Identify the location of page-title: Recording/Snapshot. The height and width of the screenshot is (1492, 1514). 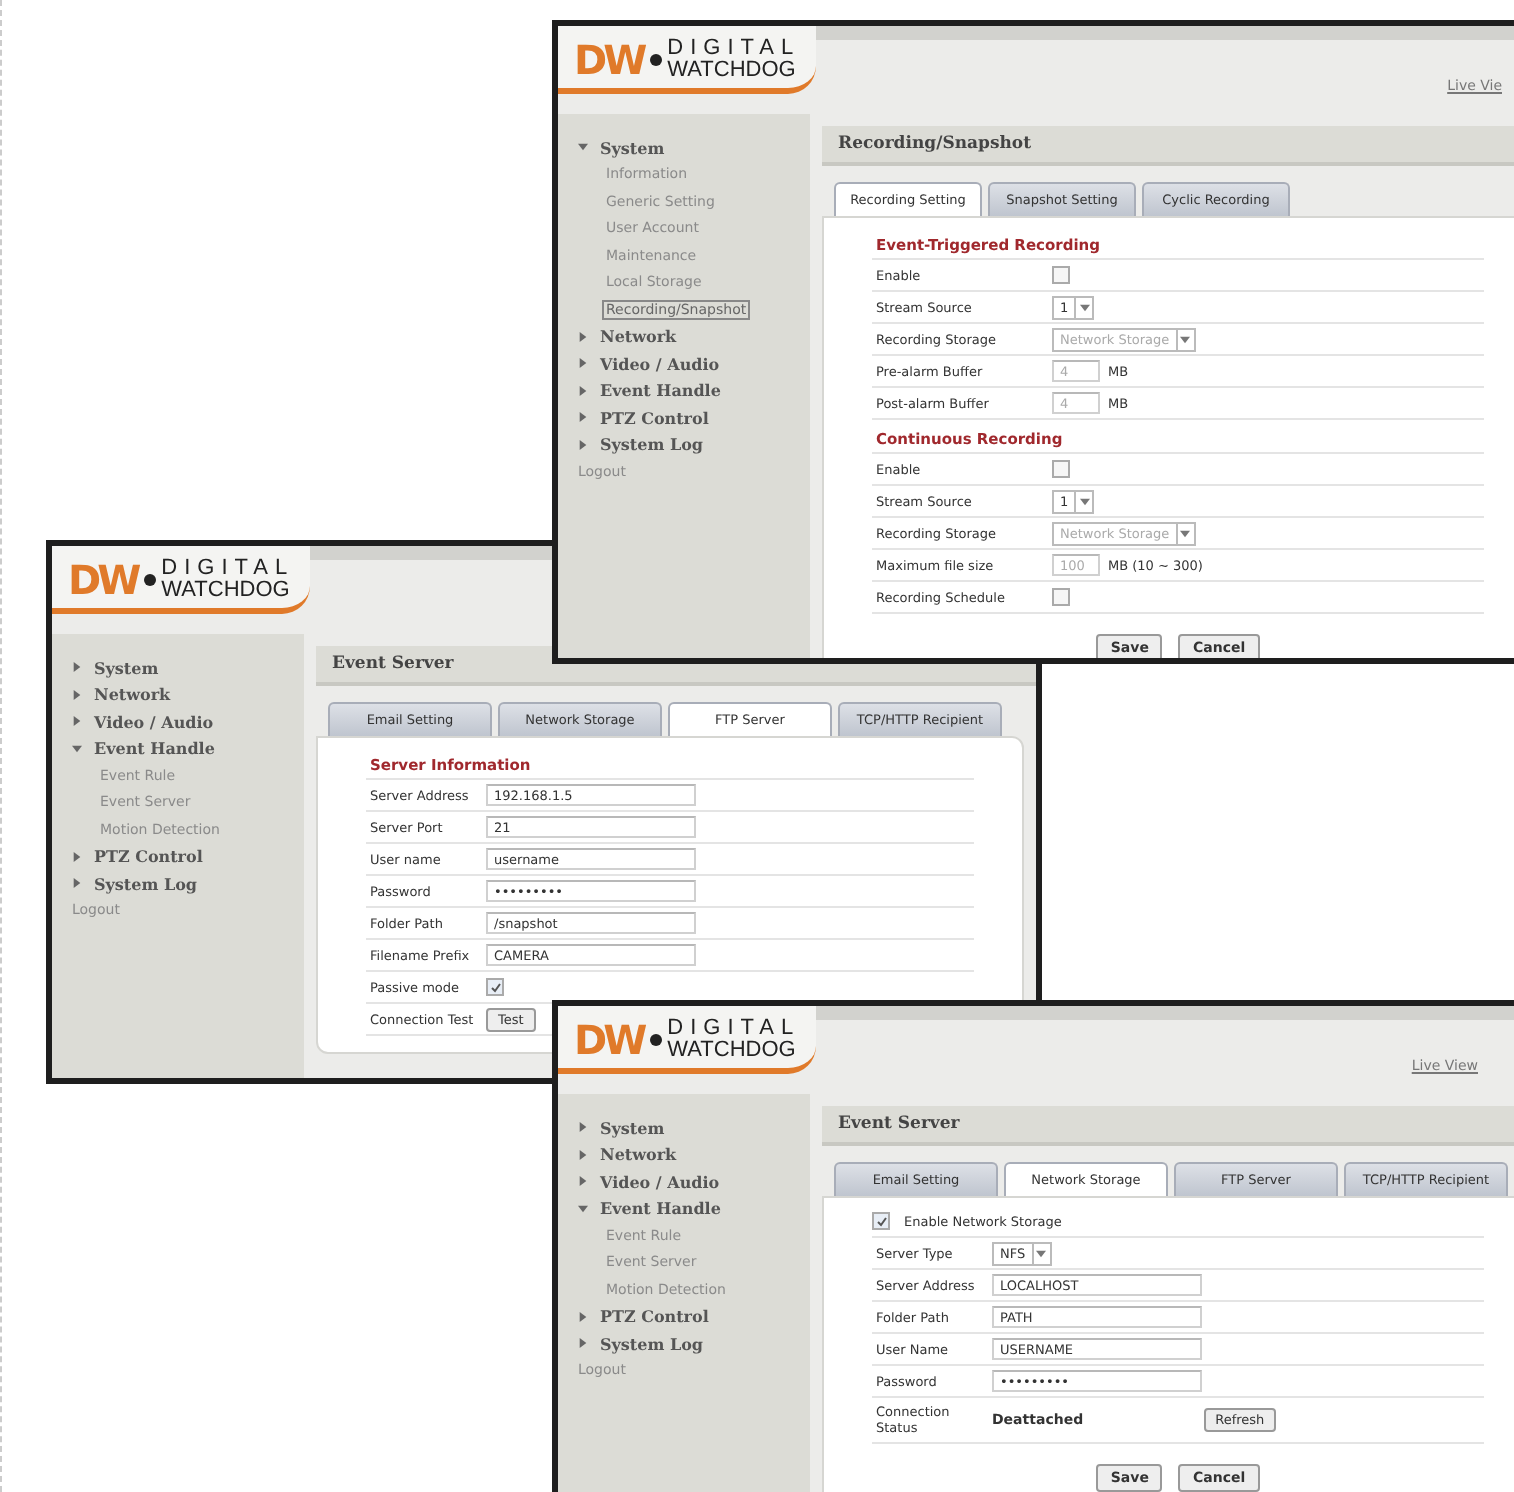
(1168, 146).